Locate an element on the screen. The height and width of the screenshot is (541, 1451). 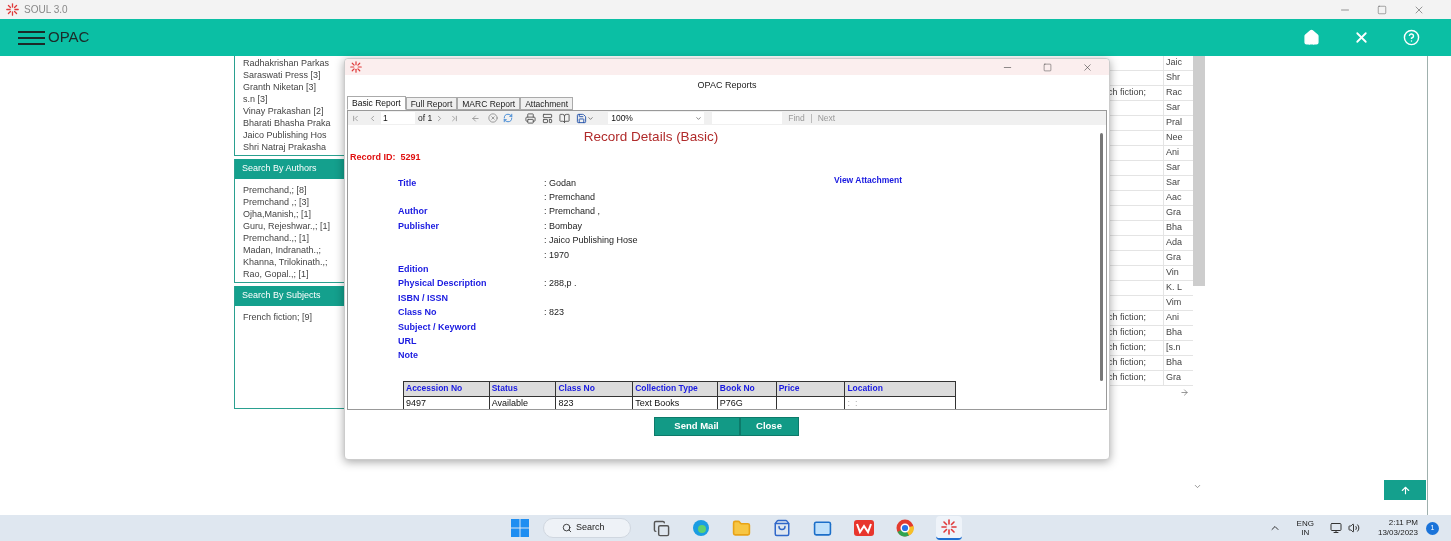
report-tab: Basic Report is located at coordinates (376, 103).